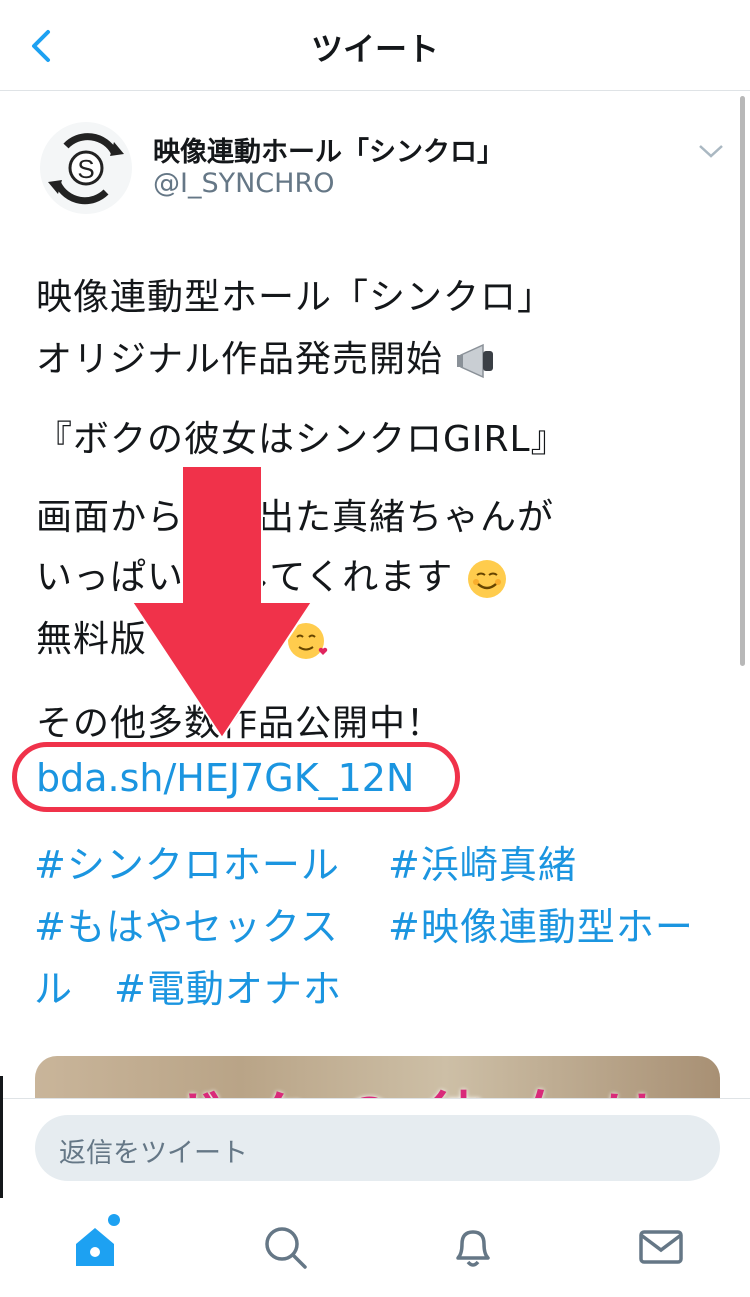 Image resolution: width=750 pixels, height=1297 pixels. Describe the element at coordinates (473, 1247) in the screenshot. I see `bell-icon` at that location.